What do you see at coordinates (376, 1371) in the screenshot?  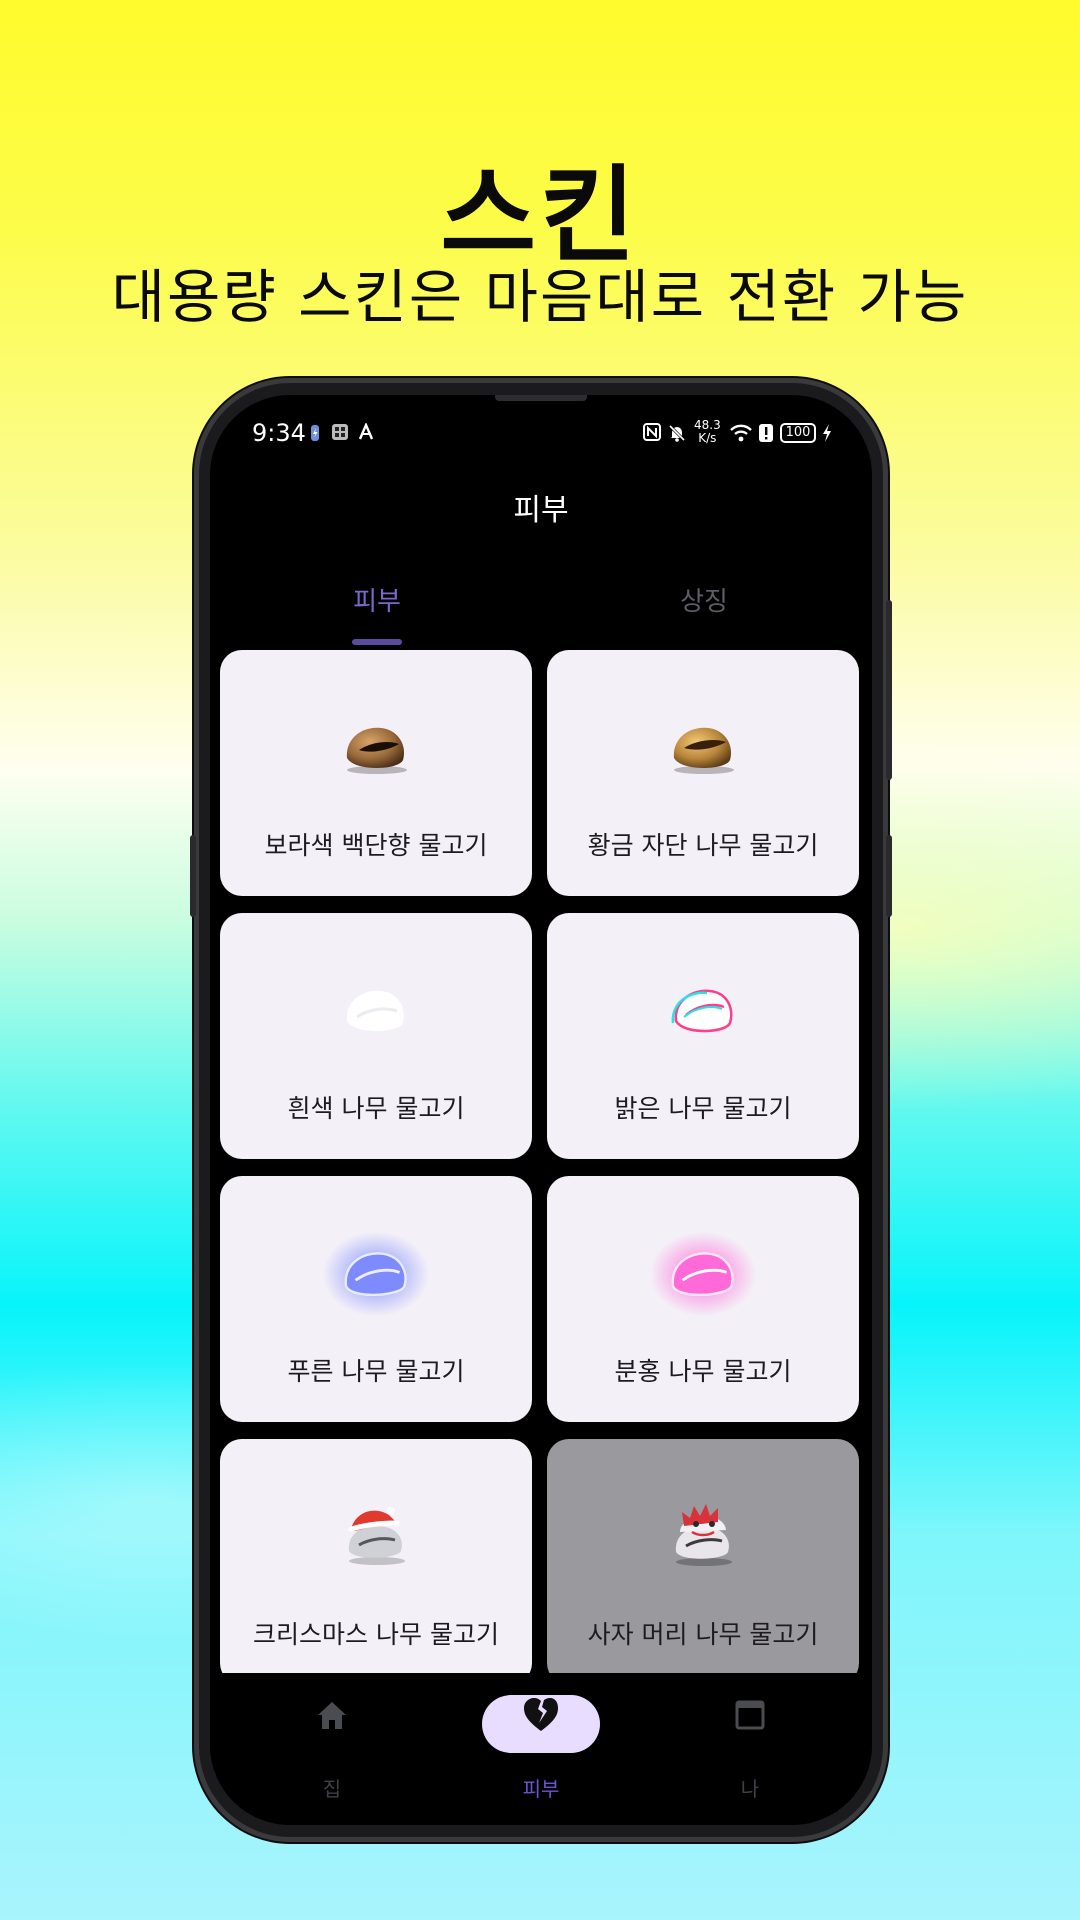 I see `skin-card-label: 푸른 나무 물고기` at bounding box center [376, 1371].